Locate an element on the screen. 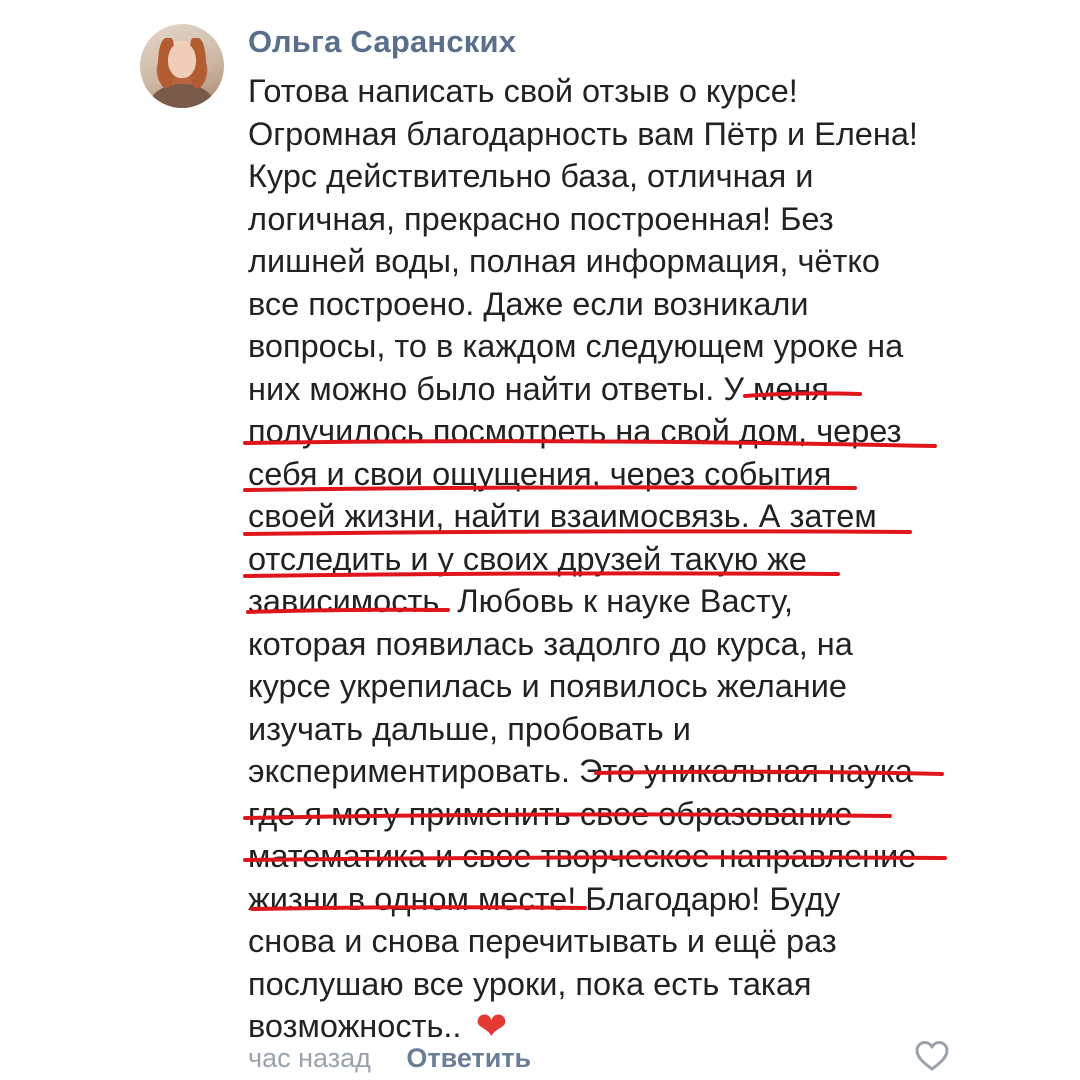 Image resolution: width=1080 pixels, height=1080 pixels. comment-line: себя и свои ощущения, через события is located at coordinates (540, 473).